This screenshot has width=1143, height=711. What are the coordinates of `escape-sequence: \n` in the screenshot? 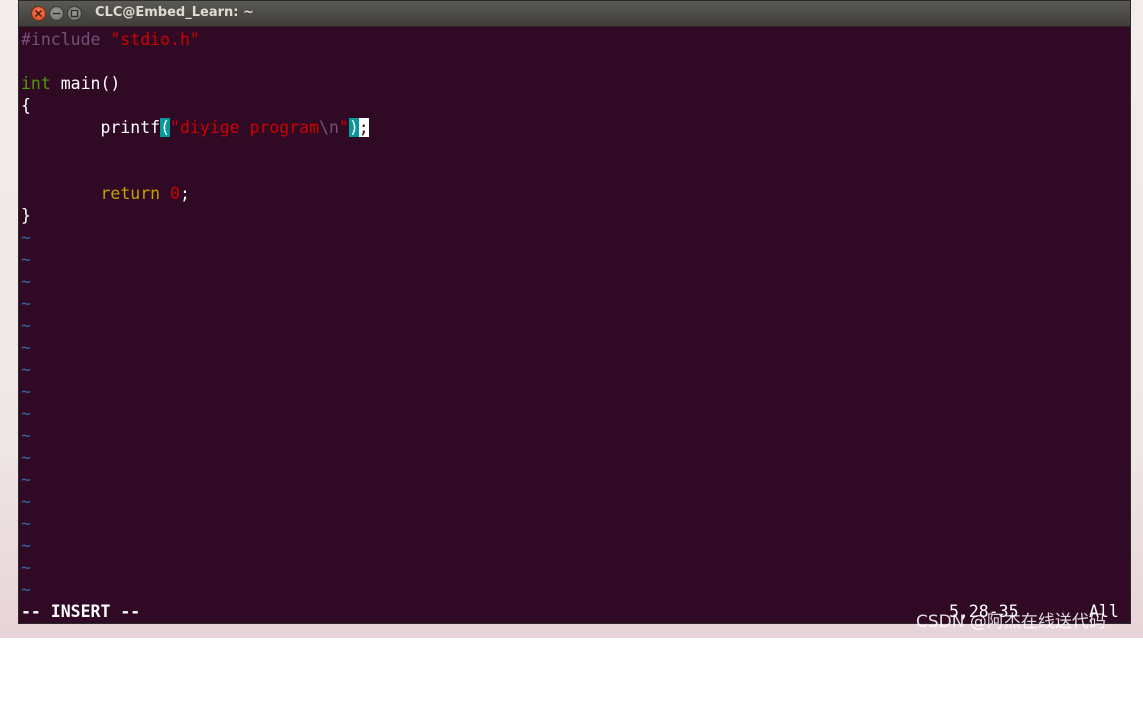 It's located at (329, 127).